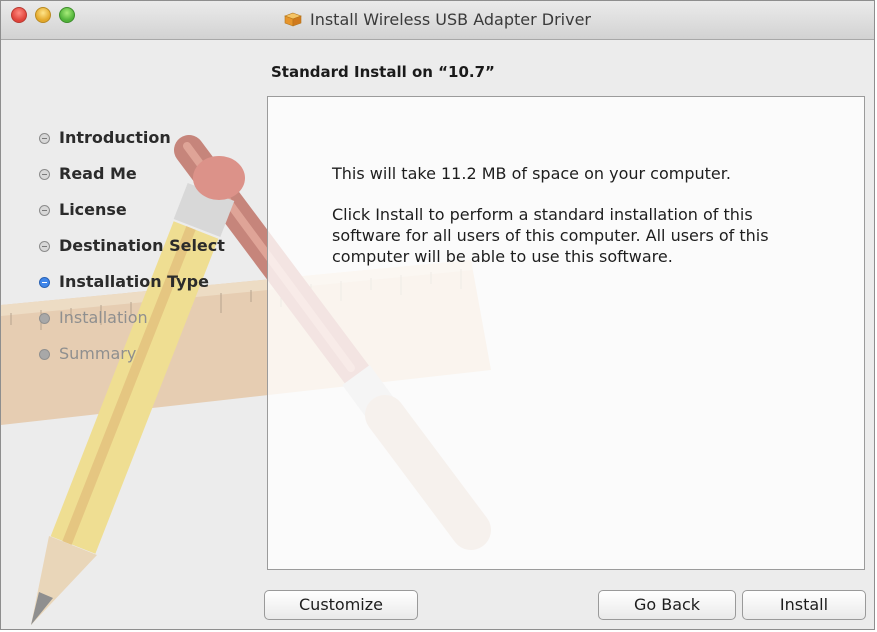 This screenshot has height=632, width=877. I want to click on step-destination-select: Destination Select, so click(132, 254).